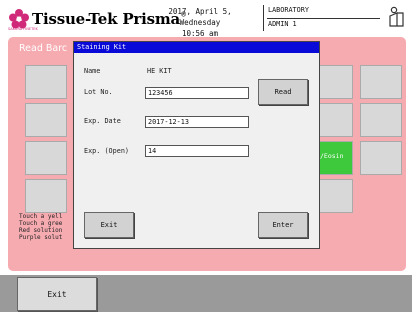  I want to click on hint-line: Touch a gree, so click(41, 223).